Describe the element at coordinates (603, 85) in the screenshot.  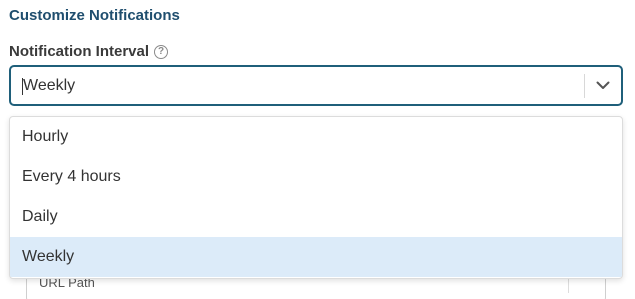
I see `chevron-down-icon` at that location.